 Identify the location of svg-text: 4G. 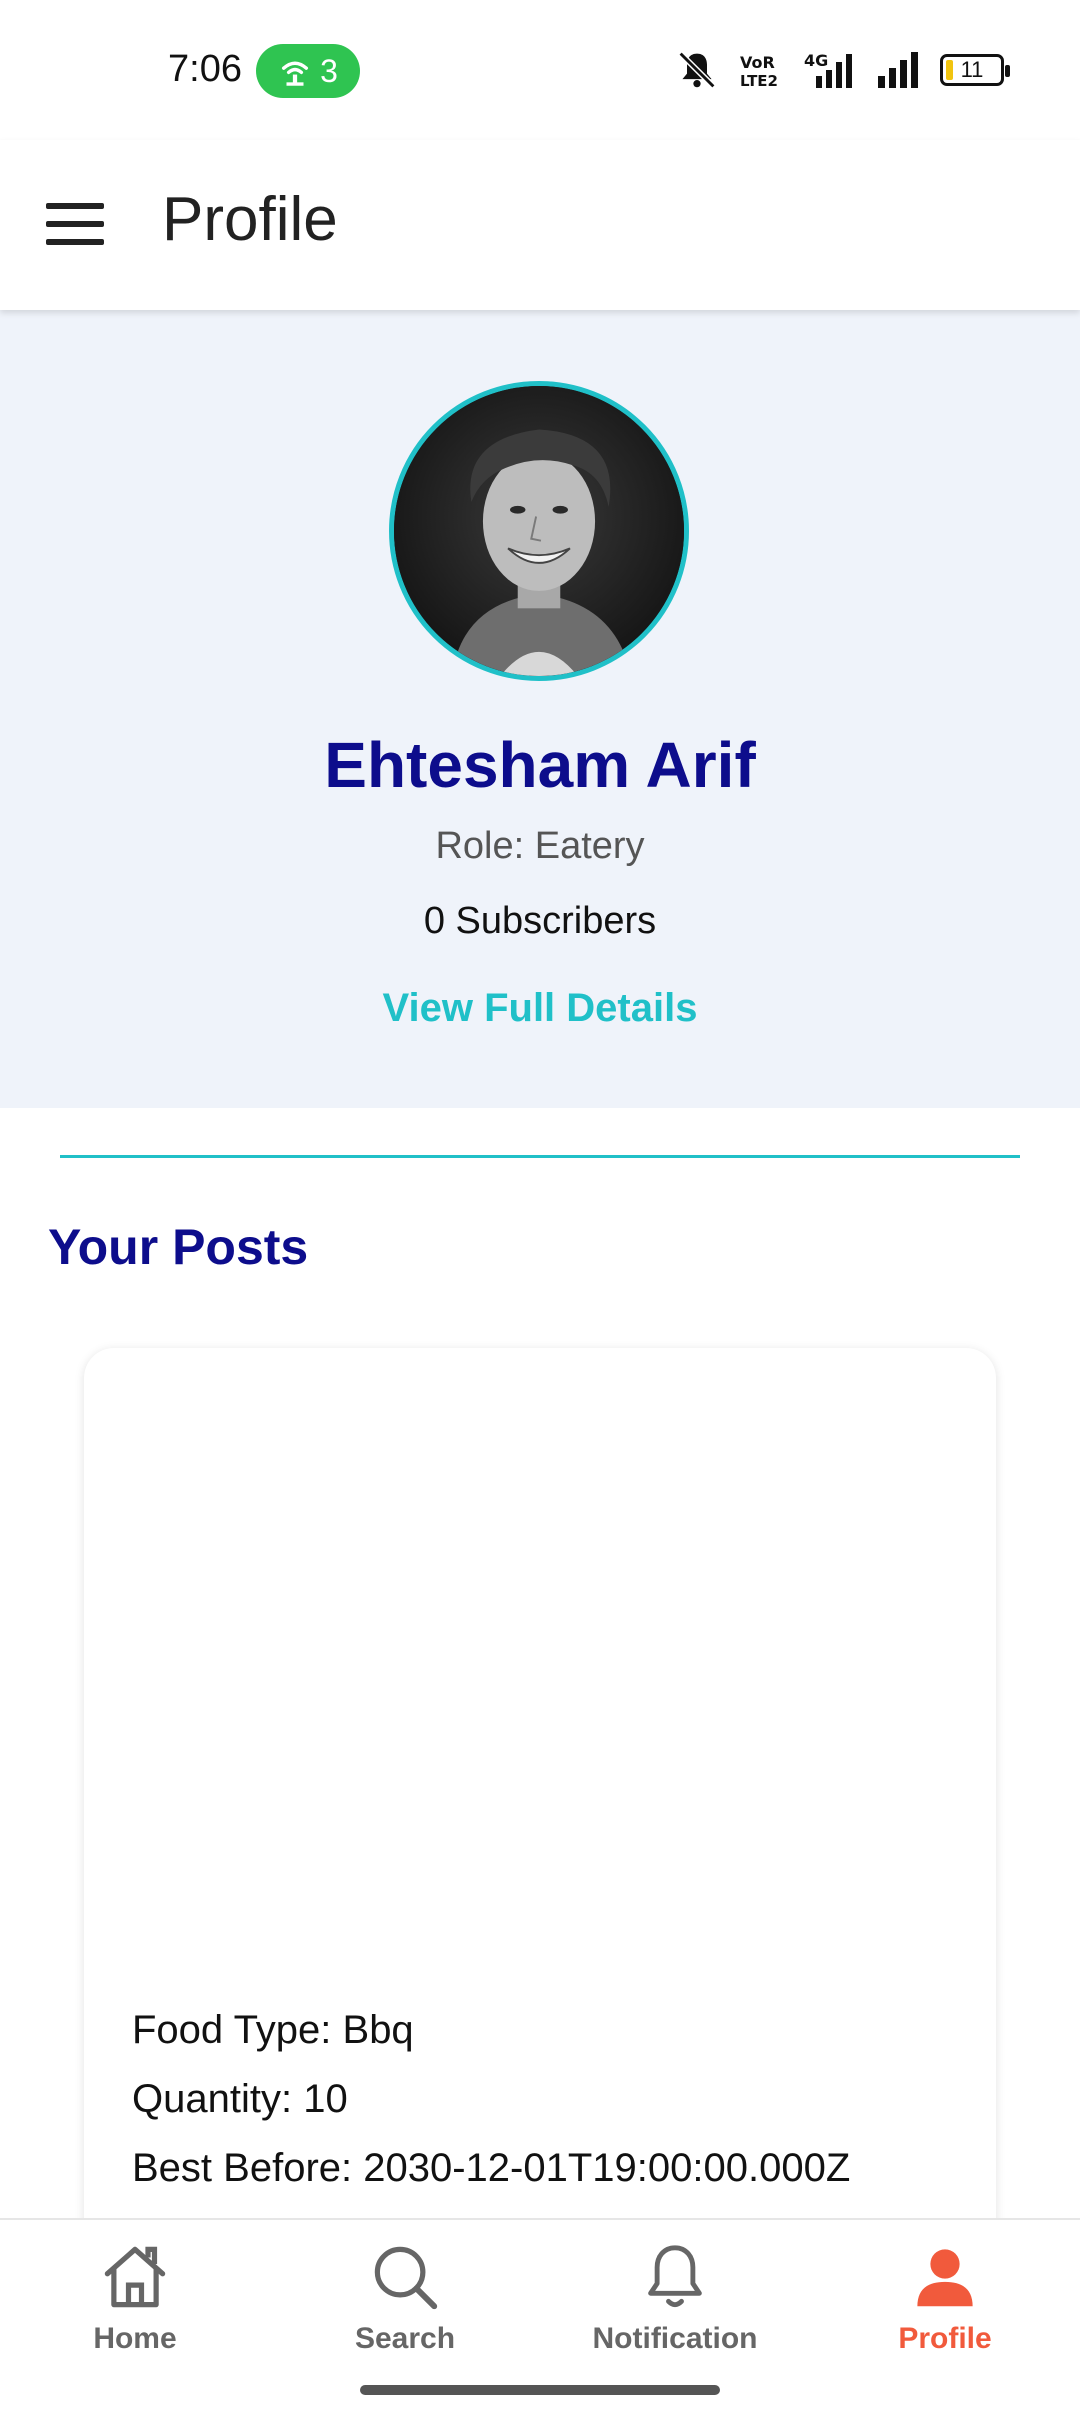
(816, 60).